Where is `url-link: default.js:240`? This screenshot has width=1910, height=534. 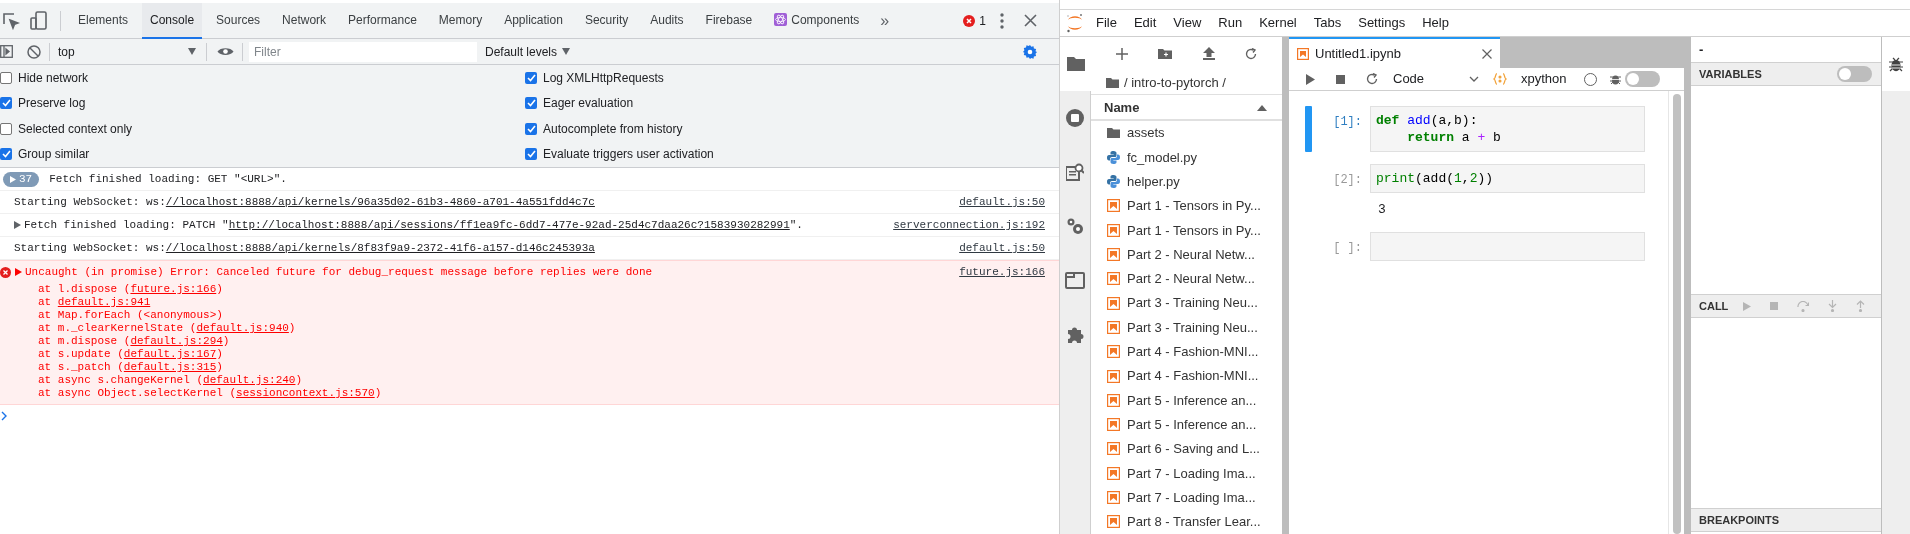 url-link: default.js:240 is located at coordinates (249, 380).